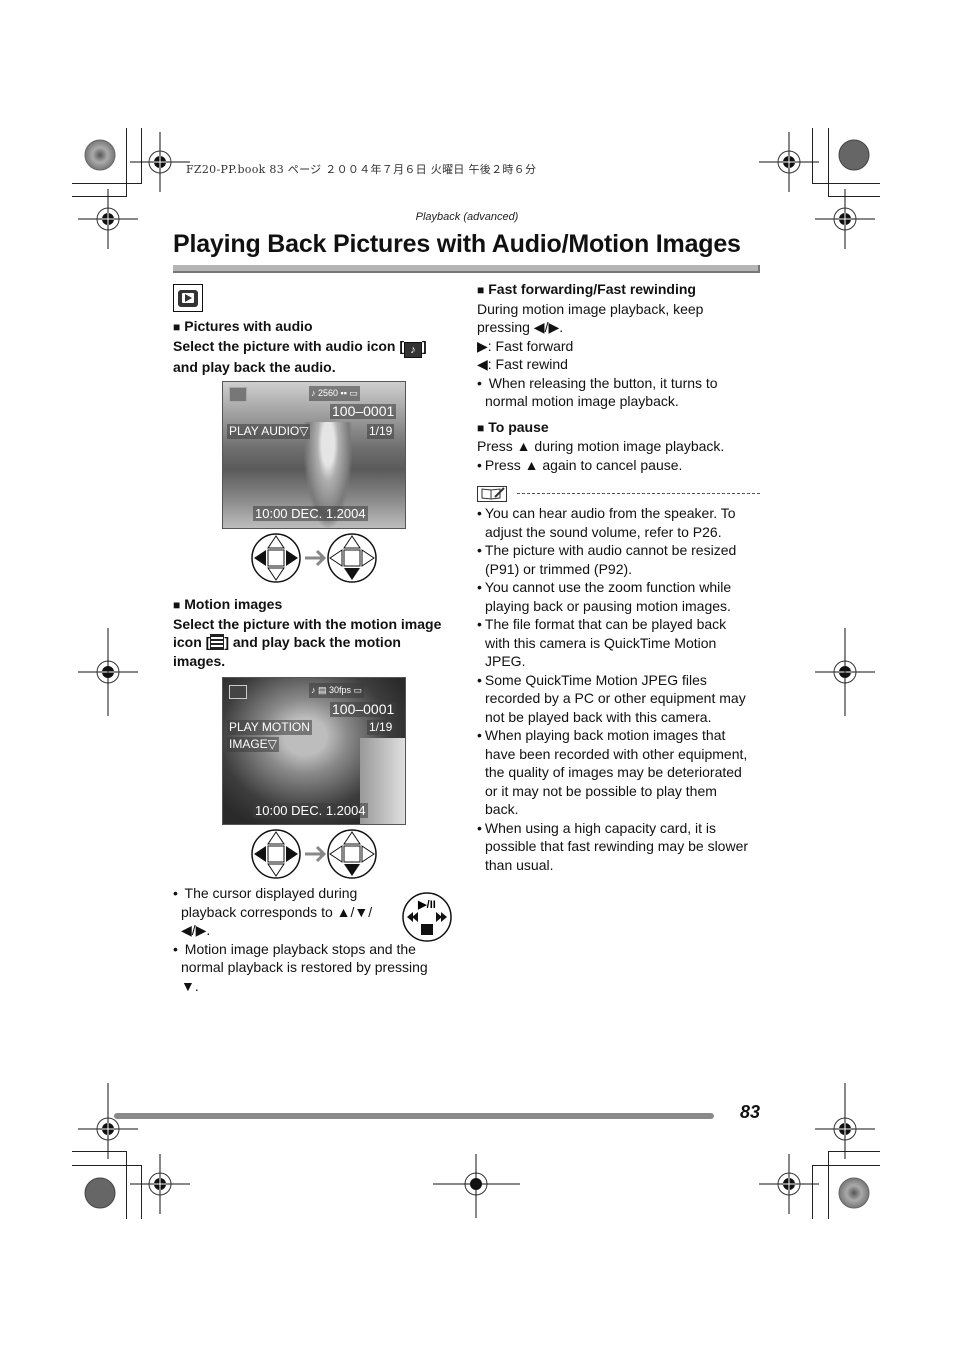  Describe the element at coordinates (466, 269) in the screenshot. I see `title-underline` at that location.